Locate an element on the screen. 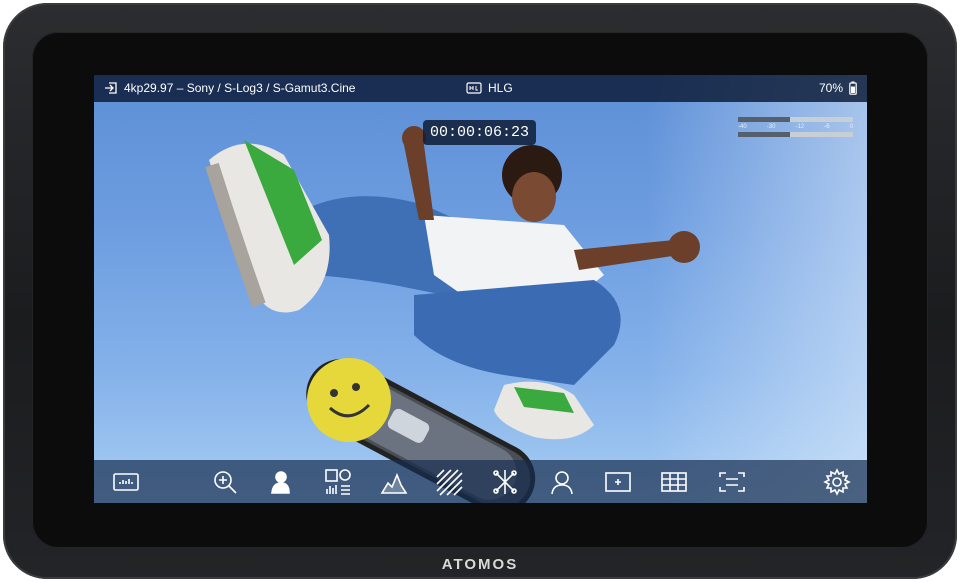 The height and width of the screenshot is (582, 960). false-color-button is located at coordinates (280, 482).